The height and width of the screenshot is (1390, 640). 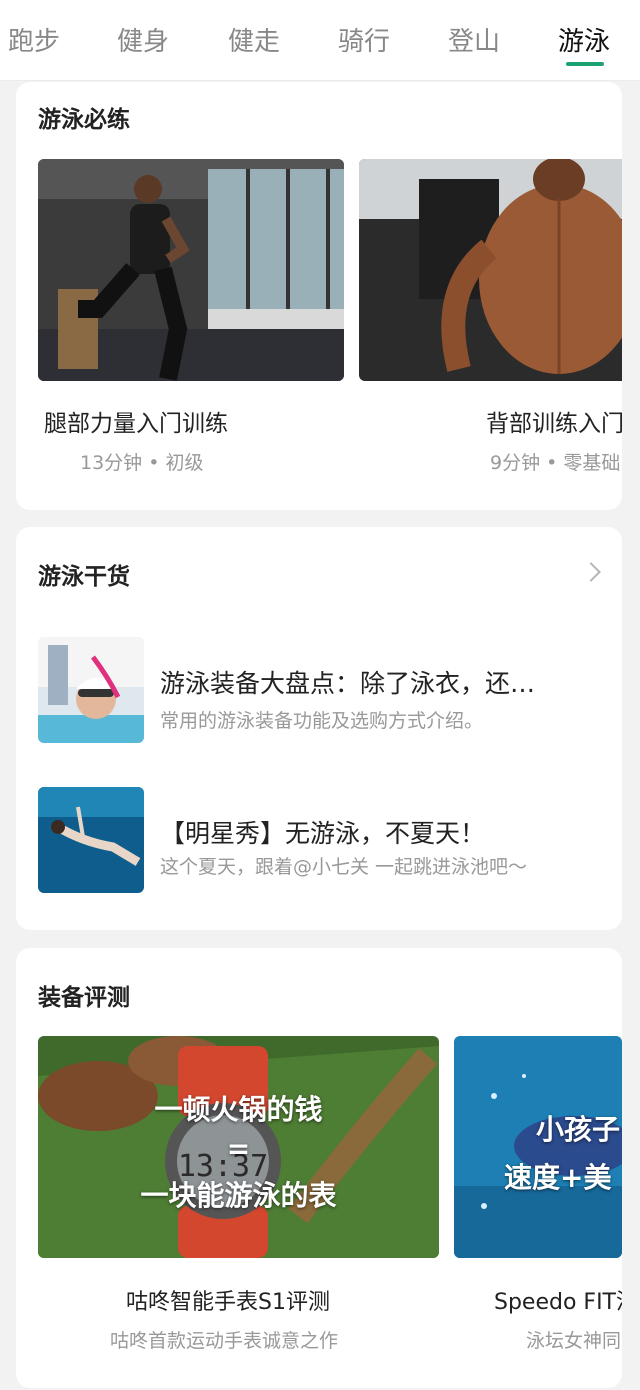 I want to click on sport-tab-bar: 跑步 健身 健走 骑行 登山 游泳, so click(x=320, y=40).